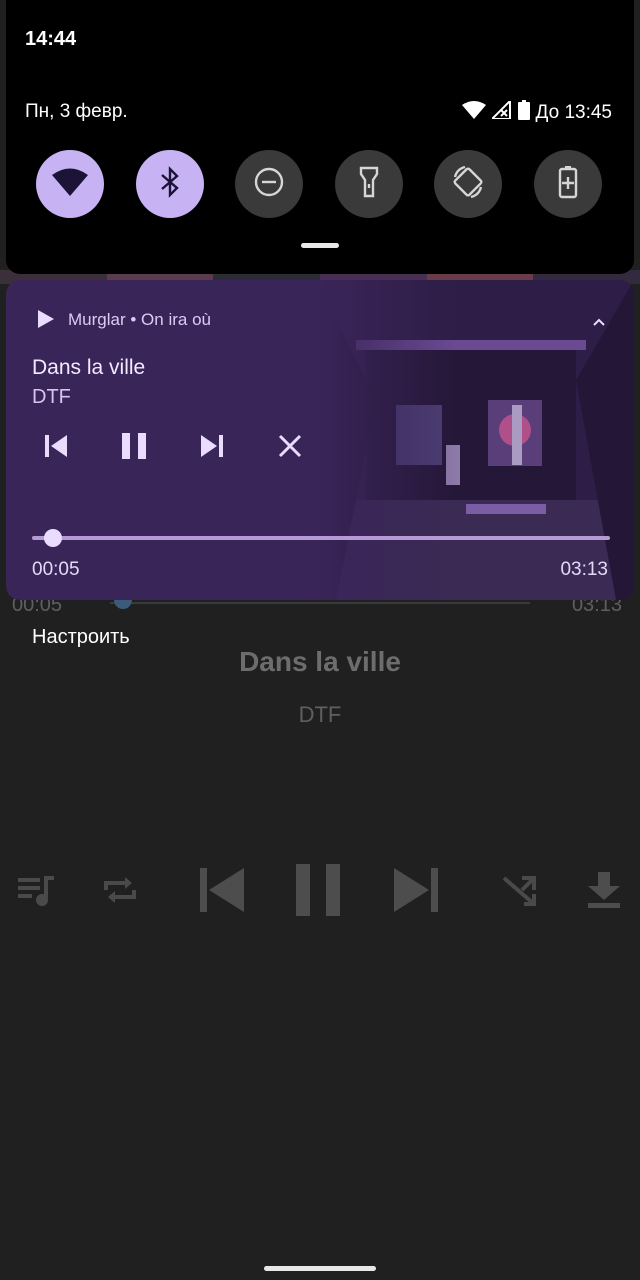  What do you see at coordinates (520, 892) in the screenshot?
I see `shuffle-icon` at bounding box center [520, 892].